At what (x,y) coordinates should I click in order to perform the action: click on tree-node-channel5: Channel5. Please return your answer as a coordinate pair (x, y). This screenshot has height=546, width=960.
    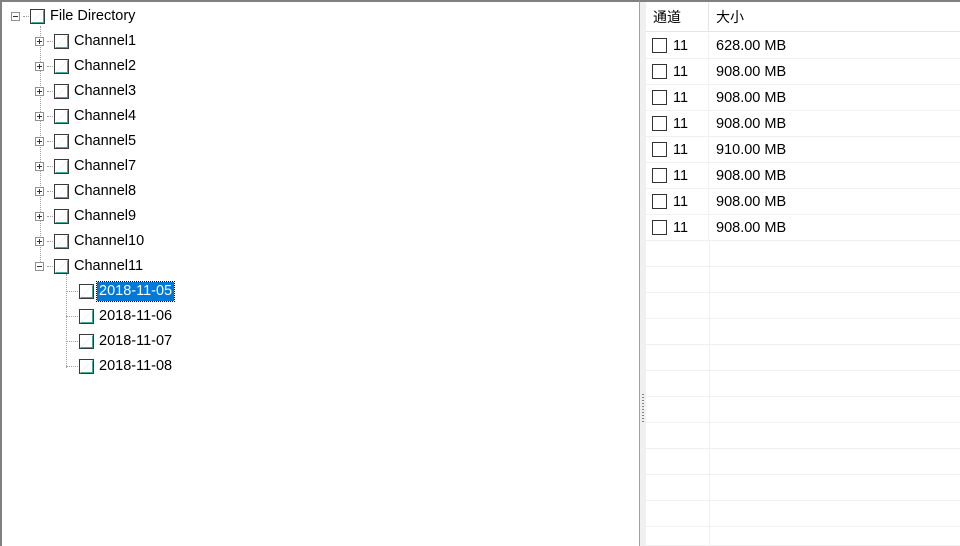
    Looking at the image, I should click on (86, 141).